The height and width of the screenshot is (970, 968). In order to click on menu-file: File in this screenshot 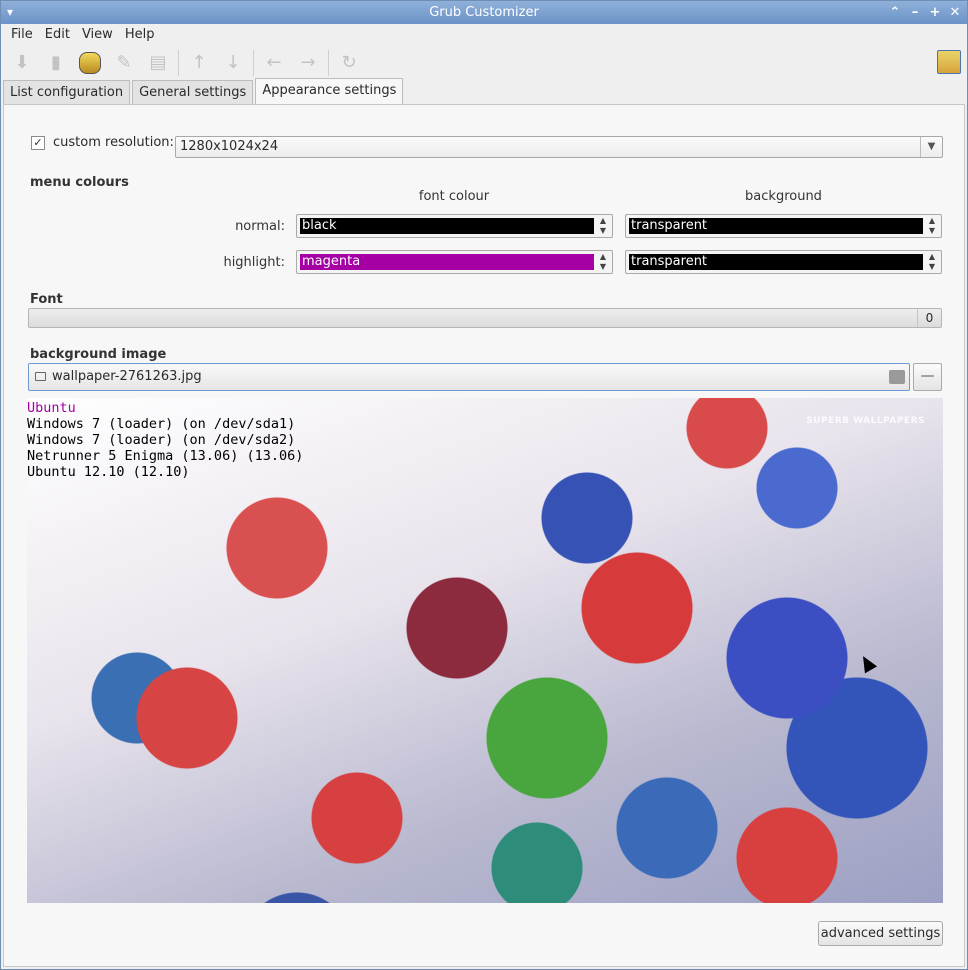, I will do `click(22, 35)`.